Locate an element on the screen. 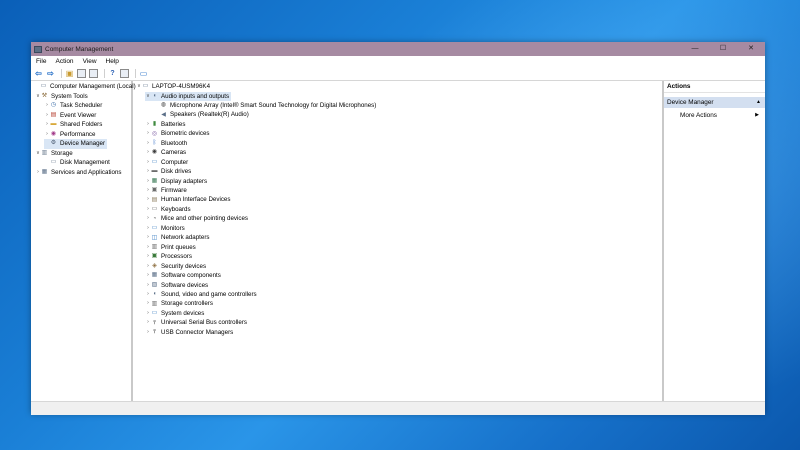 This screenshot has height=450, width=800. up-folder-icon: ▣ is located at coordinates (69, 73).